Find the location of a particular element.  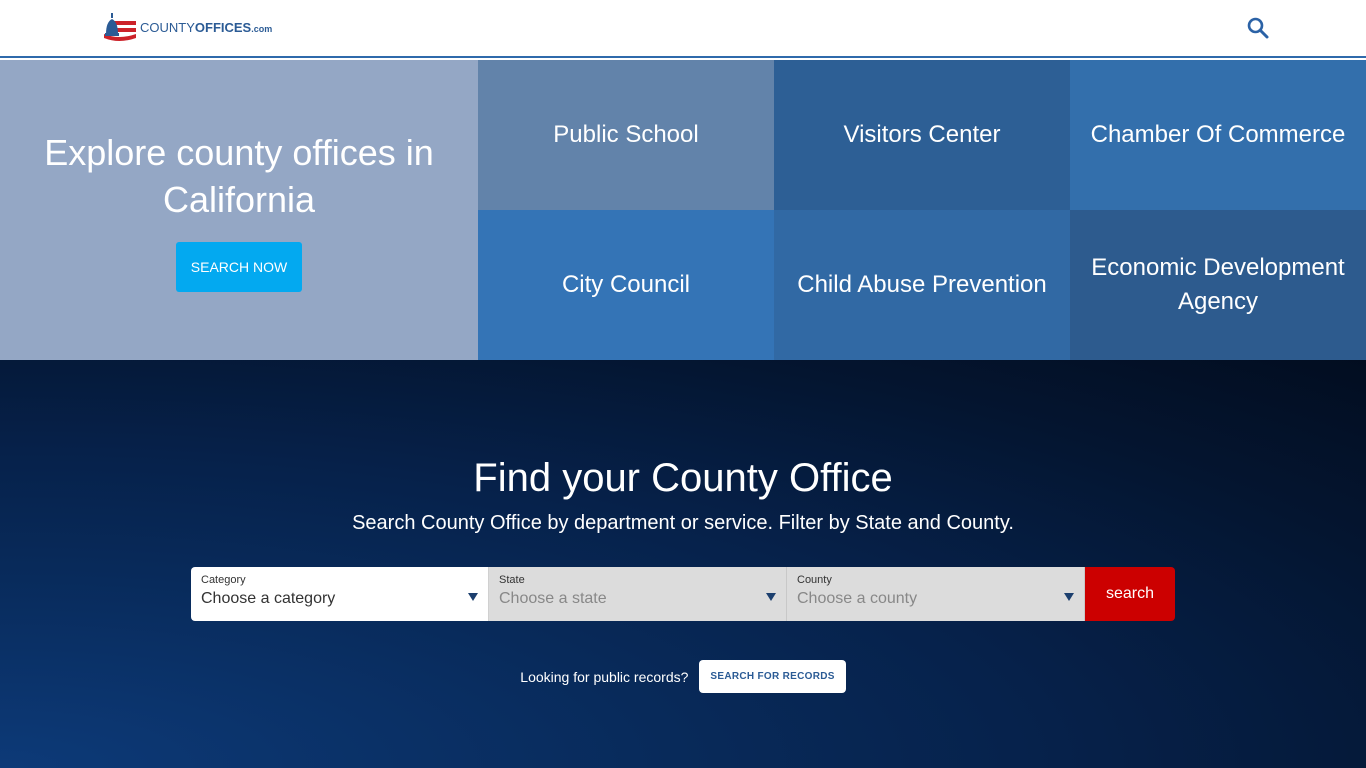

tile-chamber-of-commerce: Chamber Of Commerce is located at coordinates (1218, 135).